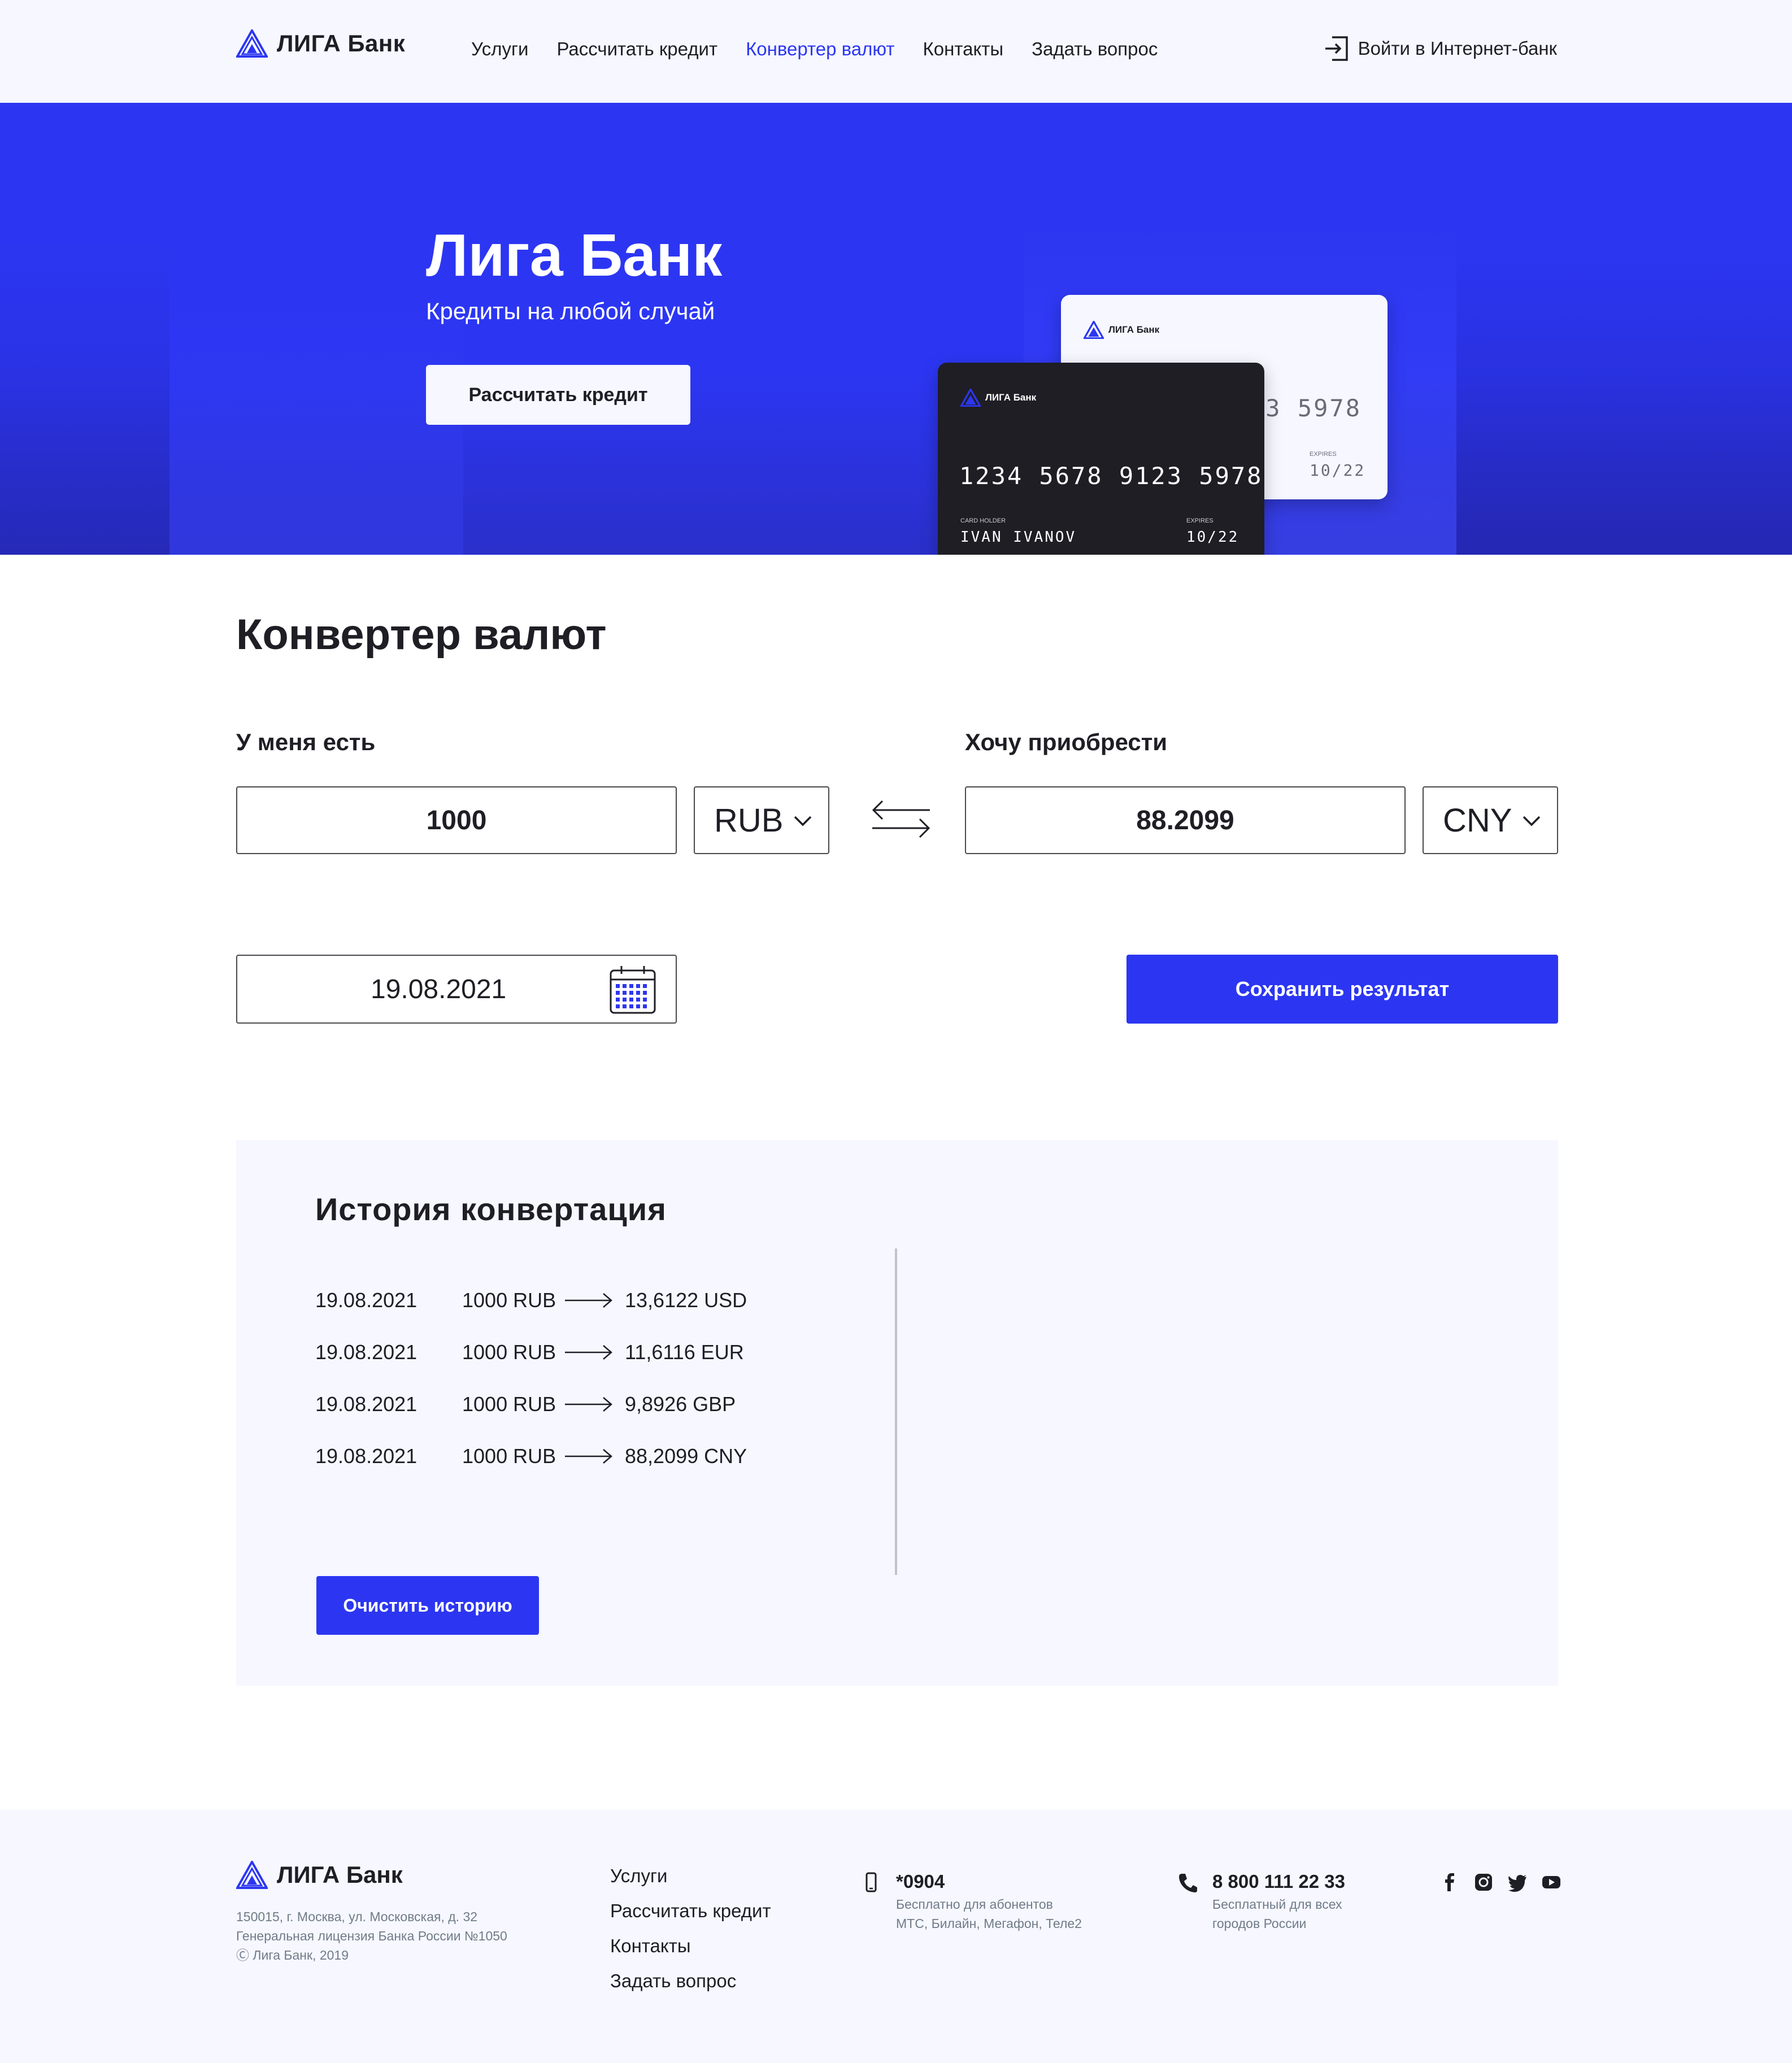 The image size is (1792, 2063). I want to click on phone-number: 8 800 111 22 33, so click(1278, 1881).